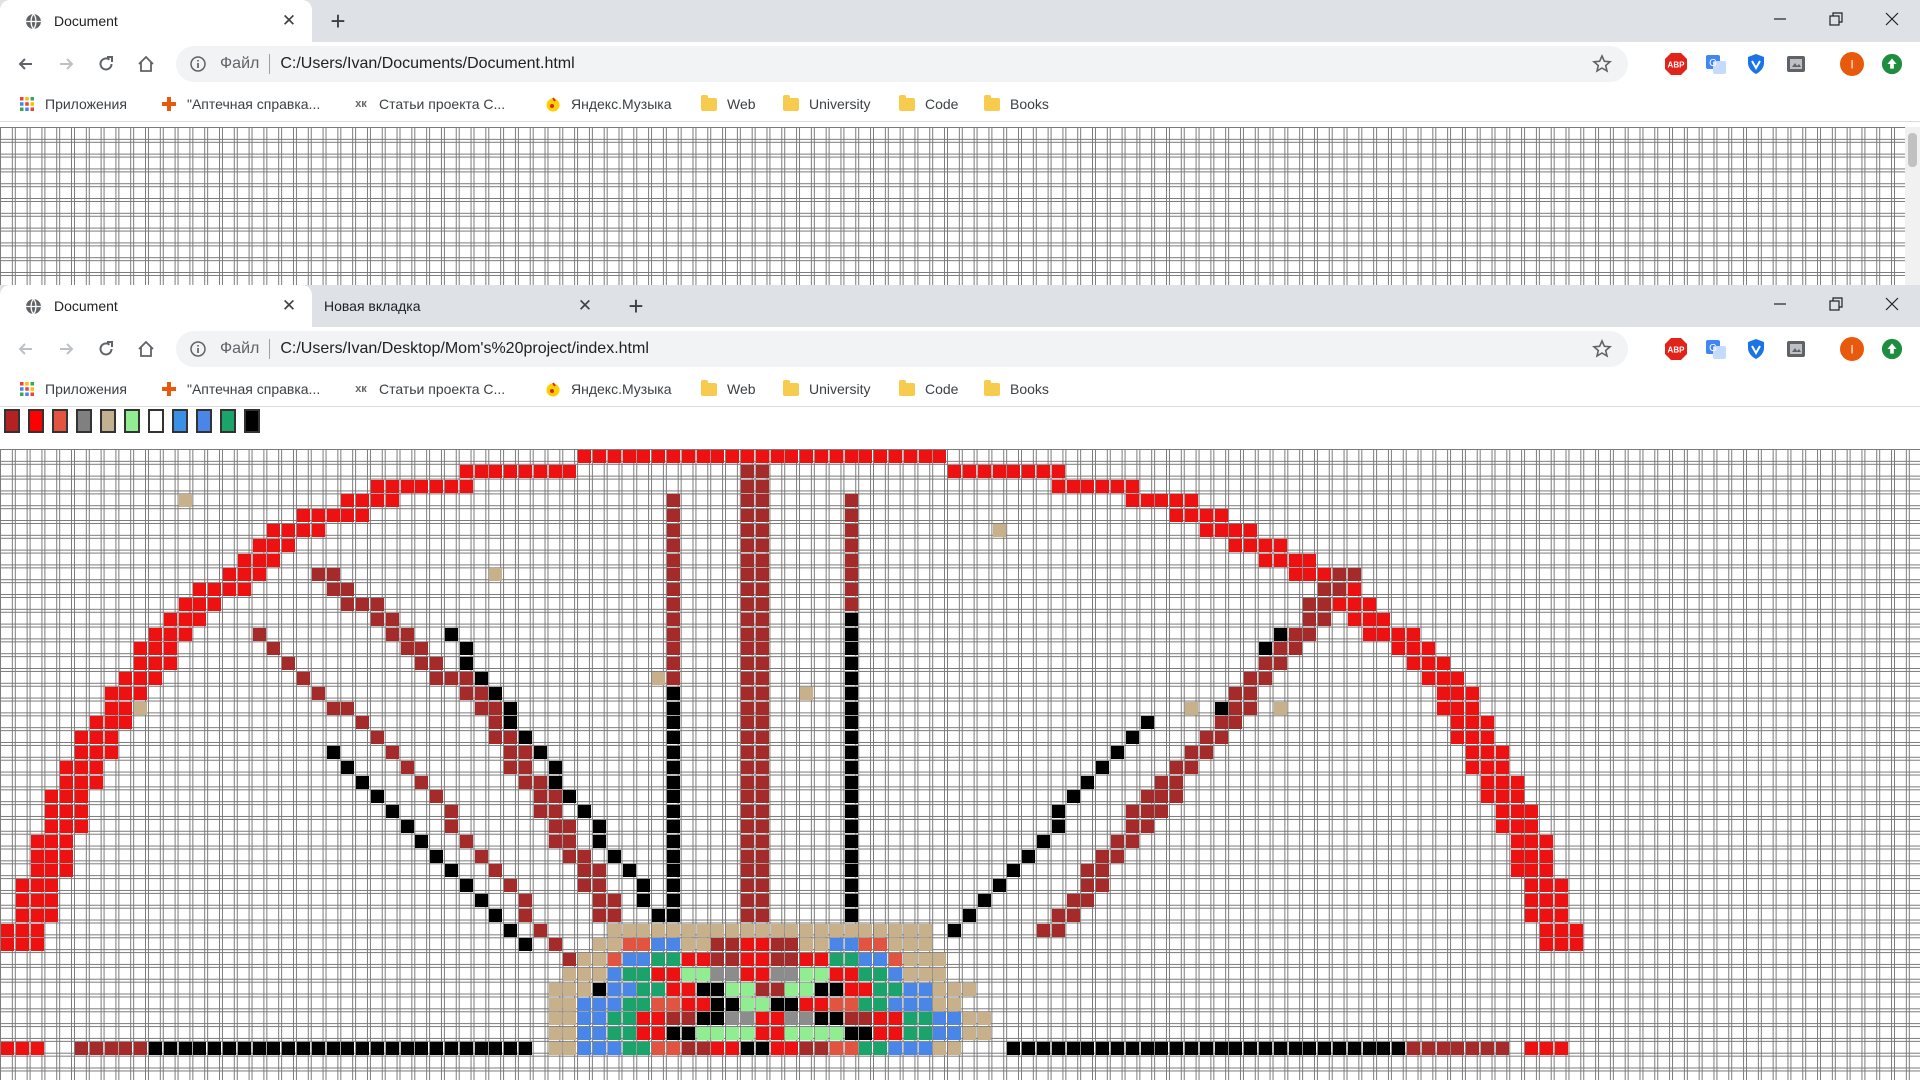 This screenshot has width=1920, height=1080. Describe the element at coordinates (12, 421) in the screenshot. I see `palette-swatch` at that location.